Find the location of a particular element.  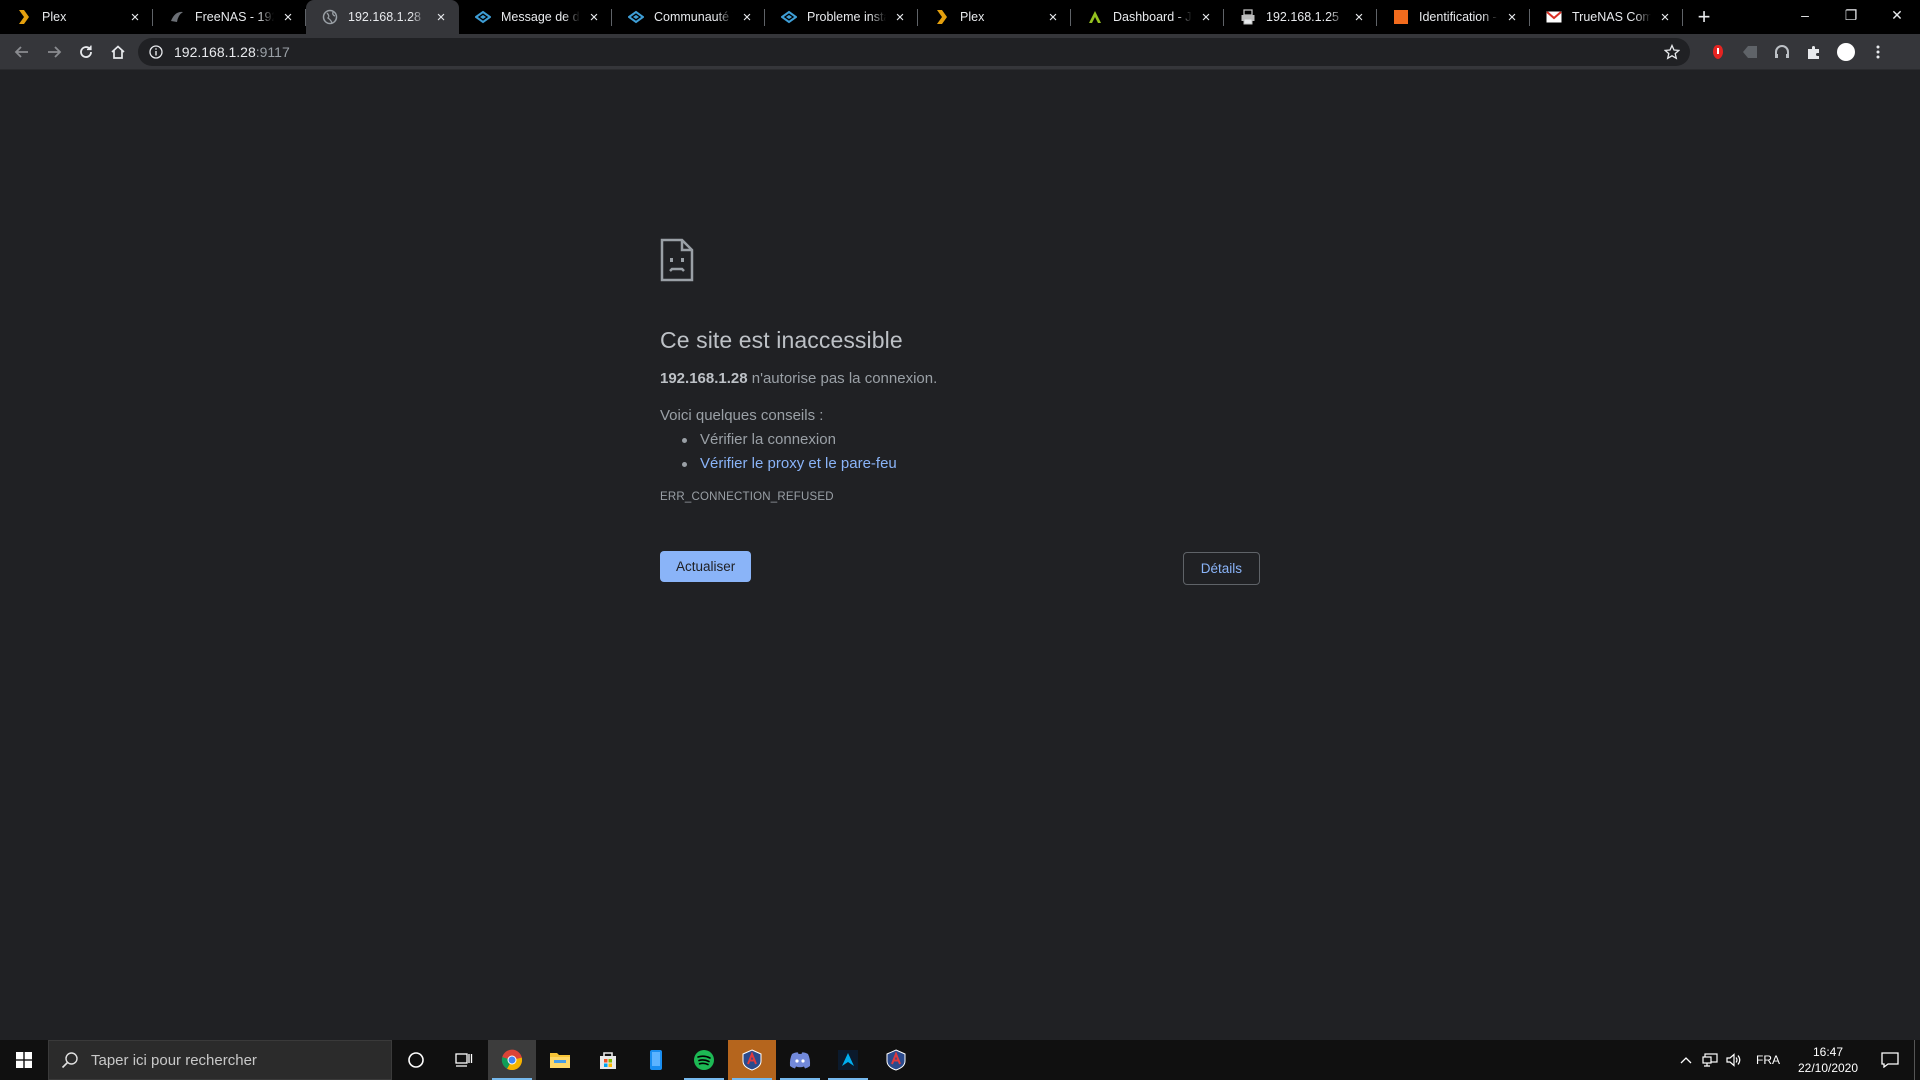

puzzle-extensions-icon is located at coordinates (1814, 52).